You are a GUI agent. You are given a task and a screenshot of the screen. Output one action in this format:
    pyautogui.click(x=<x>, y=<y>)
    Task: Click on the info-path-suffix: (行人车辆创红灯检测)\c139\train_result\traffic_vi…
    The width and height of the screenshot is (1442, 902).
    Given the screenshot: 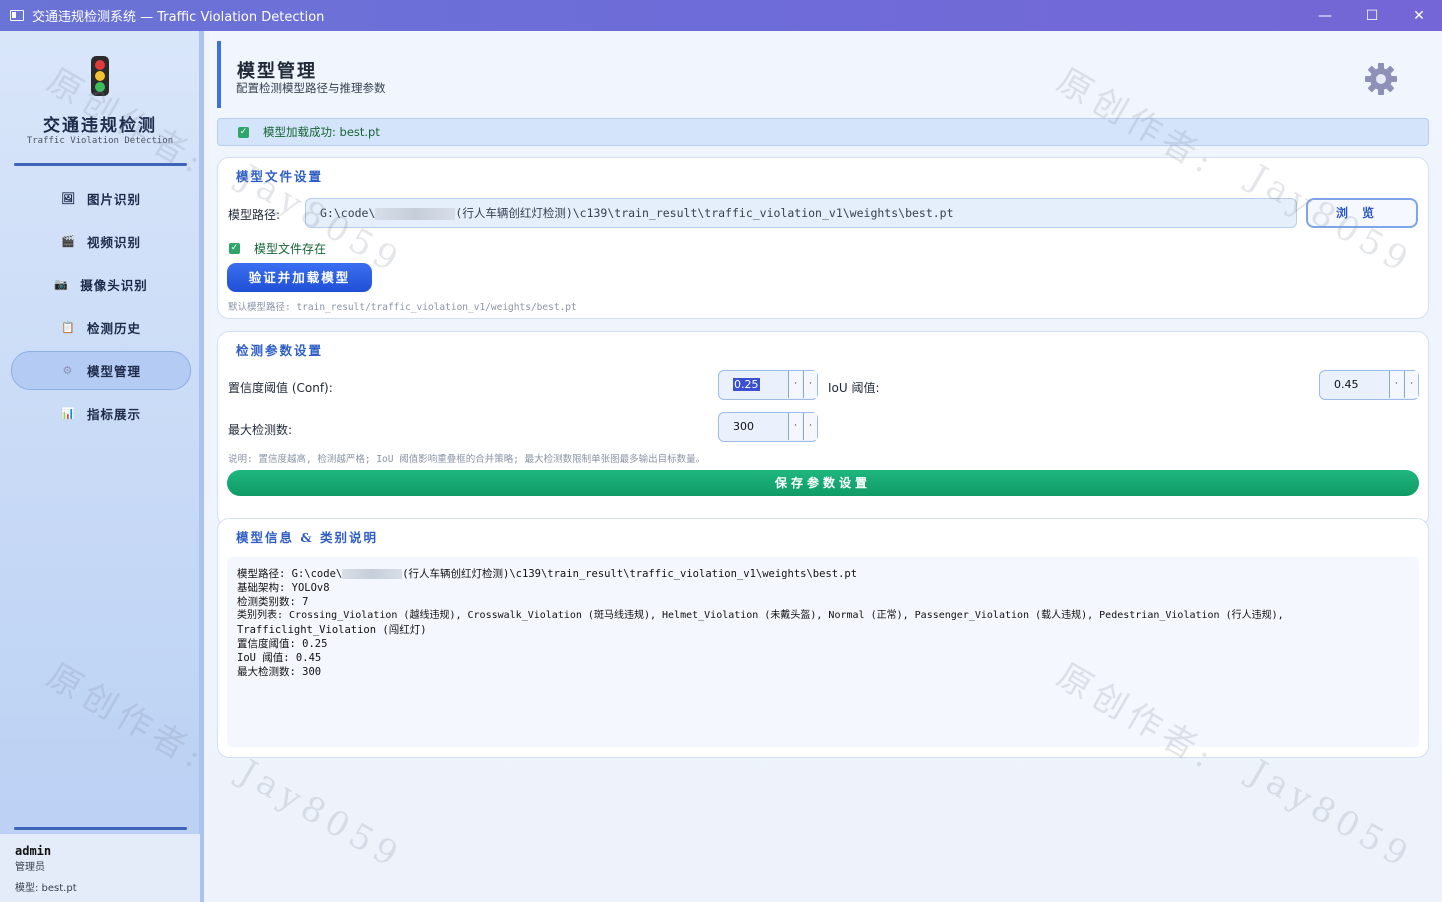 What is the action you would take?
    pyautogui.click(x=630, y=574)
    